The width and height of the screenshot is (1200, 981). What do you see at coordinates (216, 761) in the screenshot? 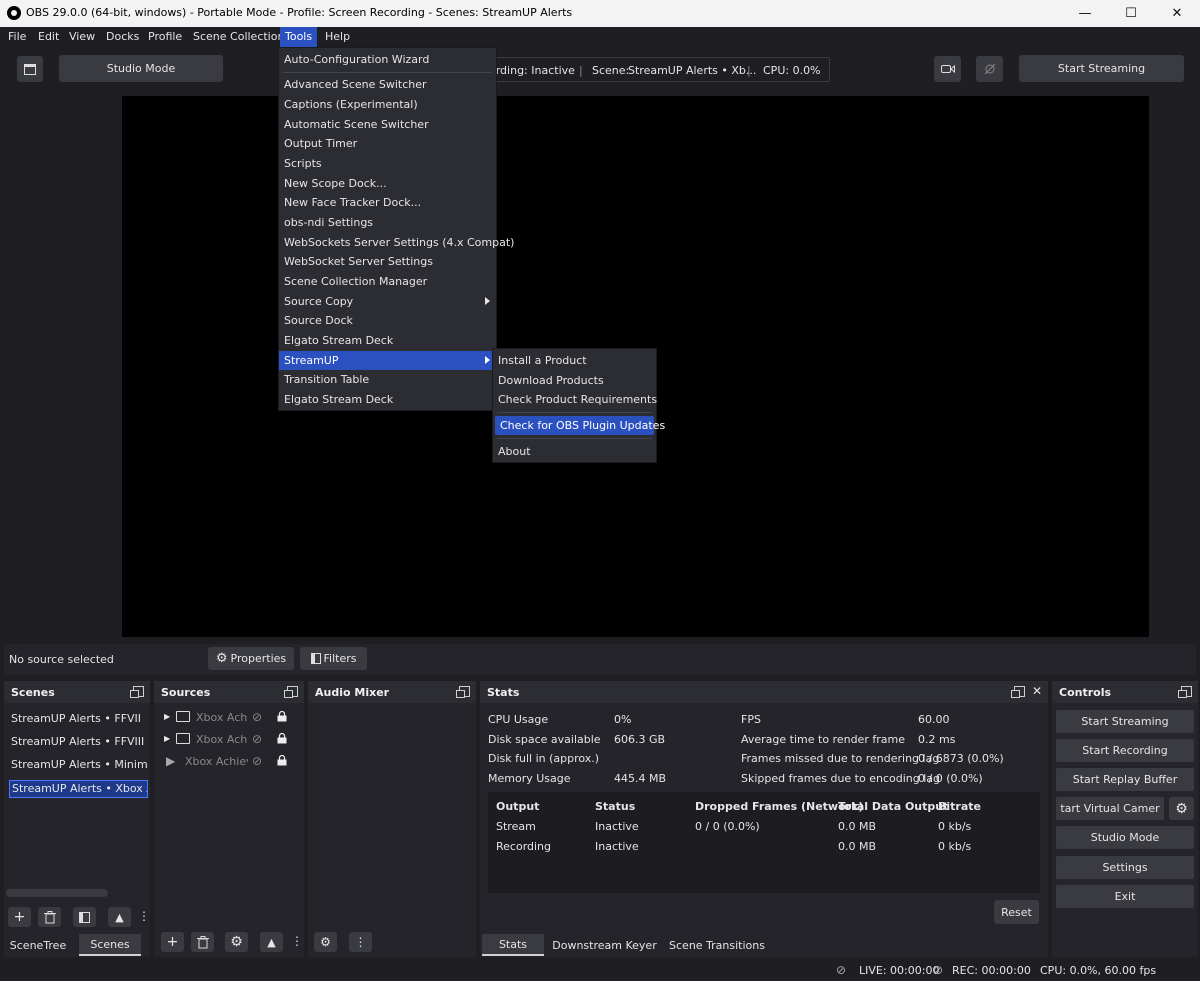
I see `source-item: Xbox Achieve` at bounding box center [216, 761].